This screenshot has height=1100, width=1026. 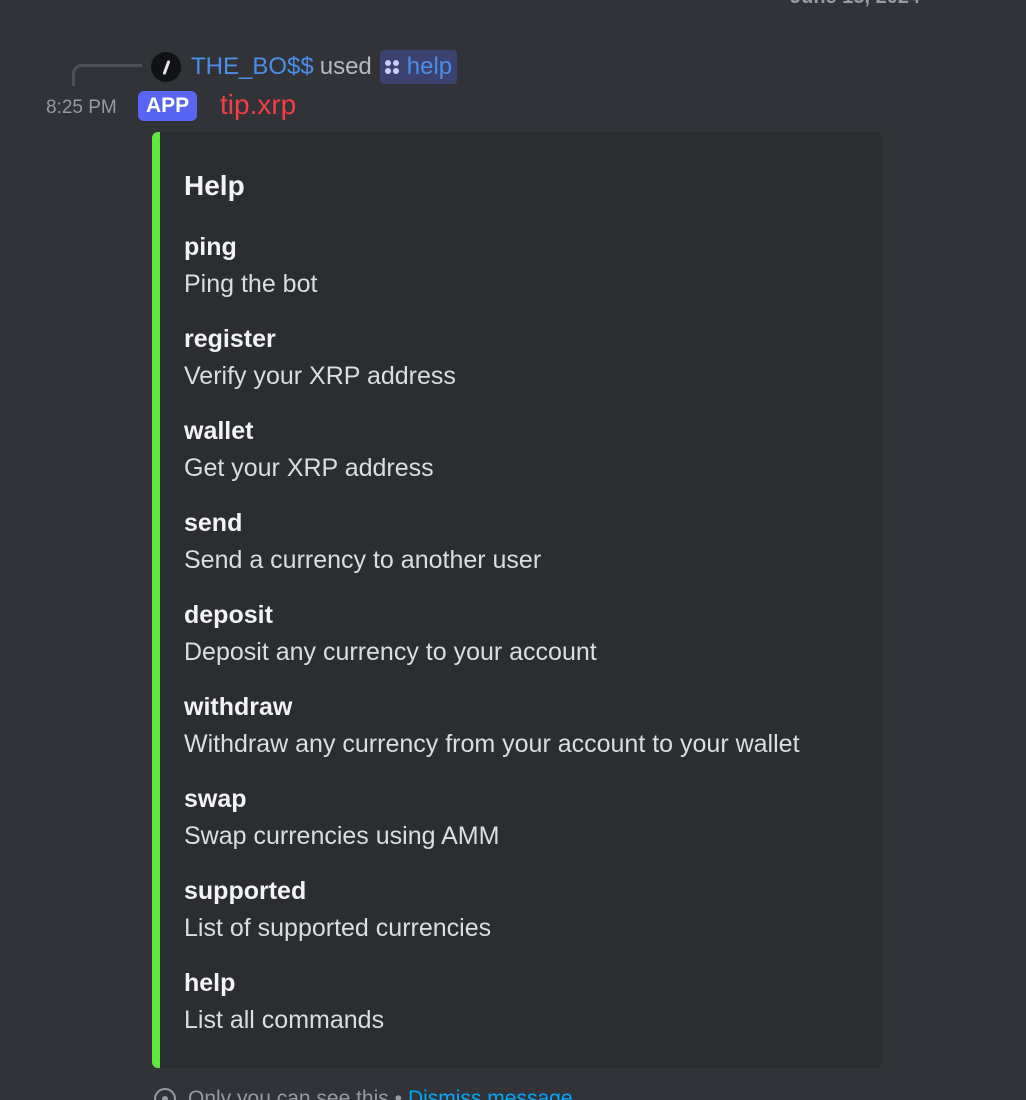 What do you see at coordinates (391, 67) in the screenshot?
I see `app-command-icon` at bounding box center [391, 67].